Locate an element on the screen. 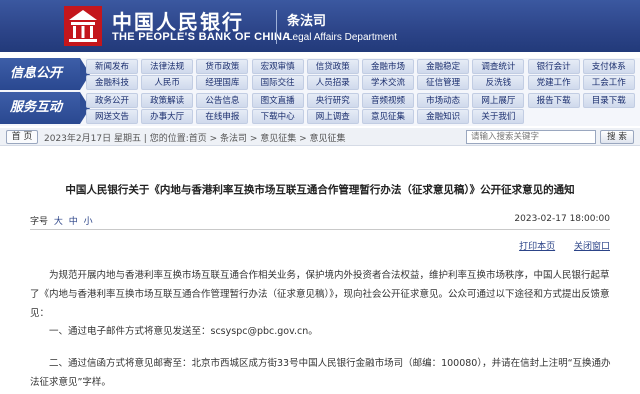  nav-item: 央行研究 is located at coordinates (332, 100).